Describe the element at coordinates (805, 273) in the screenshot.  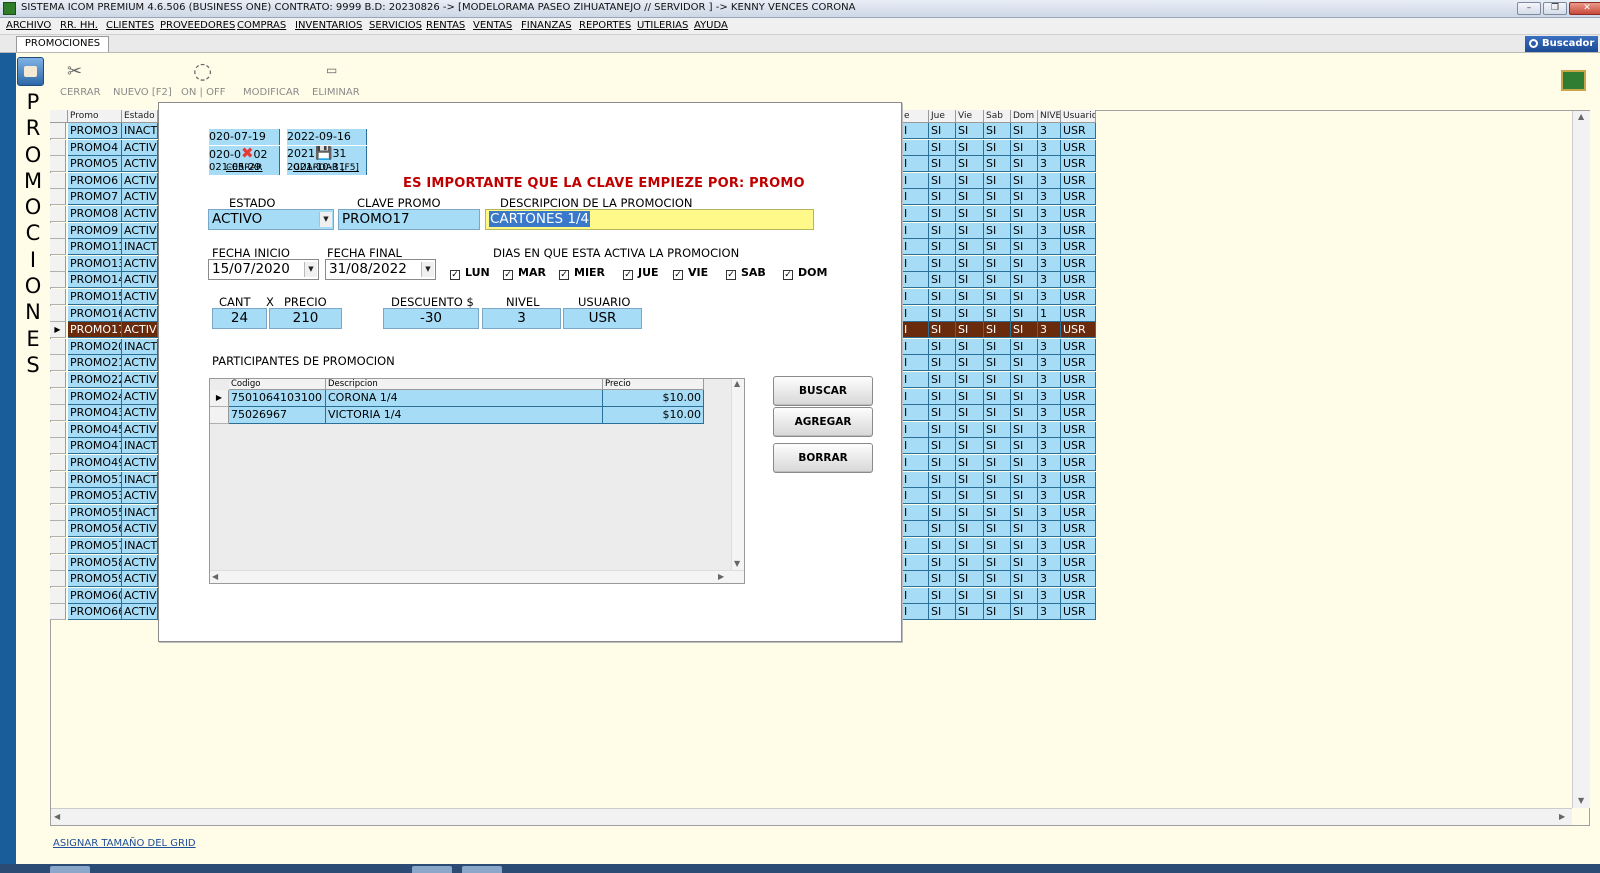
I see `day-checkbox-dom: ✓ DOM` at that location.